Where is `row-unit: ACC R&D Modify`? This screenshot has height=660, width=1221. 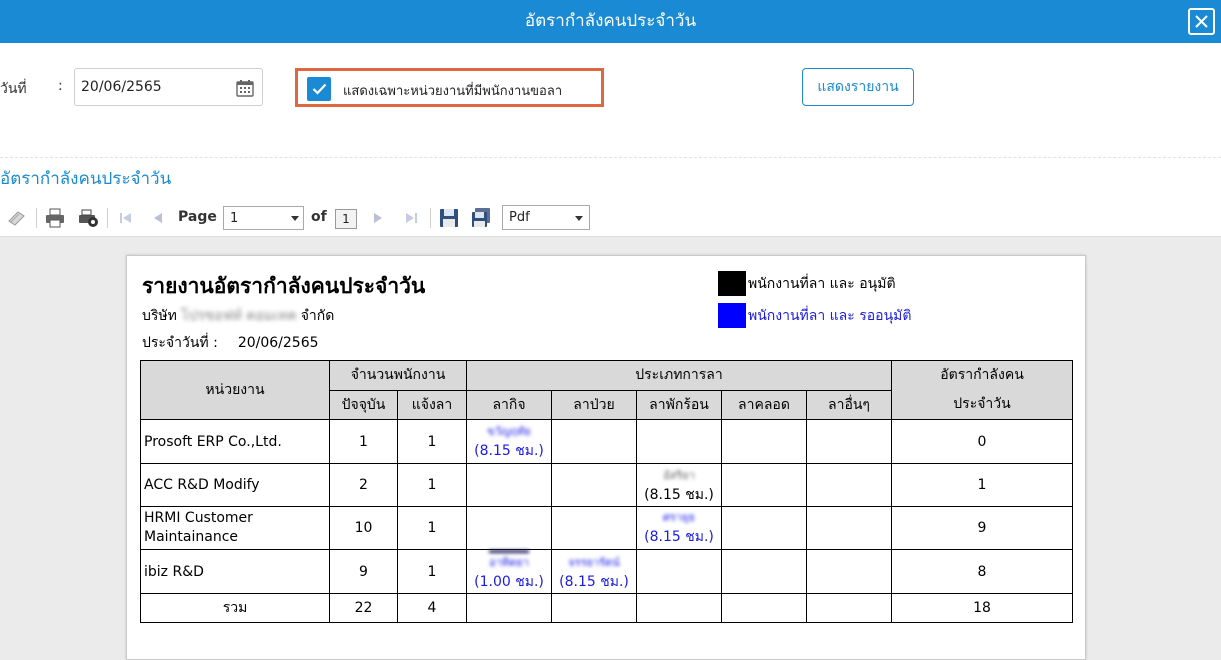 row-unit: ACC R&D Modify is located at coordinates (235, 485).